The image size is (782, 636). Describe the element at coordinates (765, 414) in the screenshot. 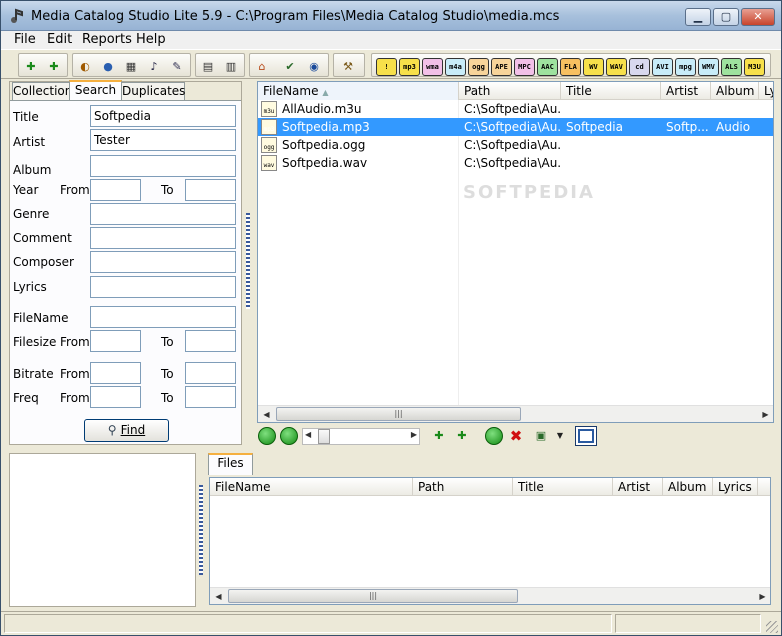

I see `scroll-right-icon: ▶` at that location.